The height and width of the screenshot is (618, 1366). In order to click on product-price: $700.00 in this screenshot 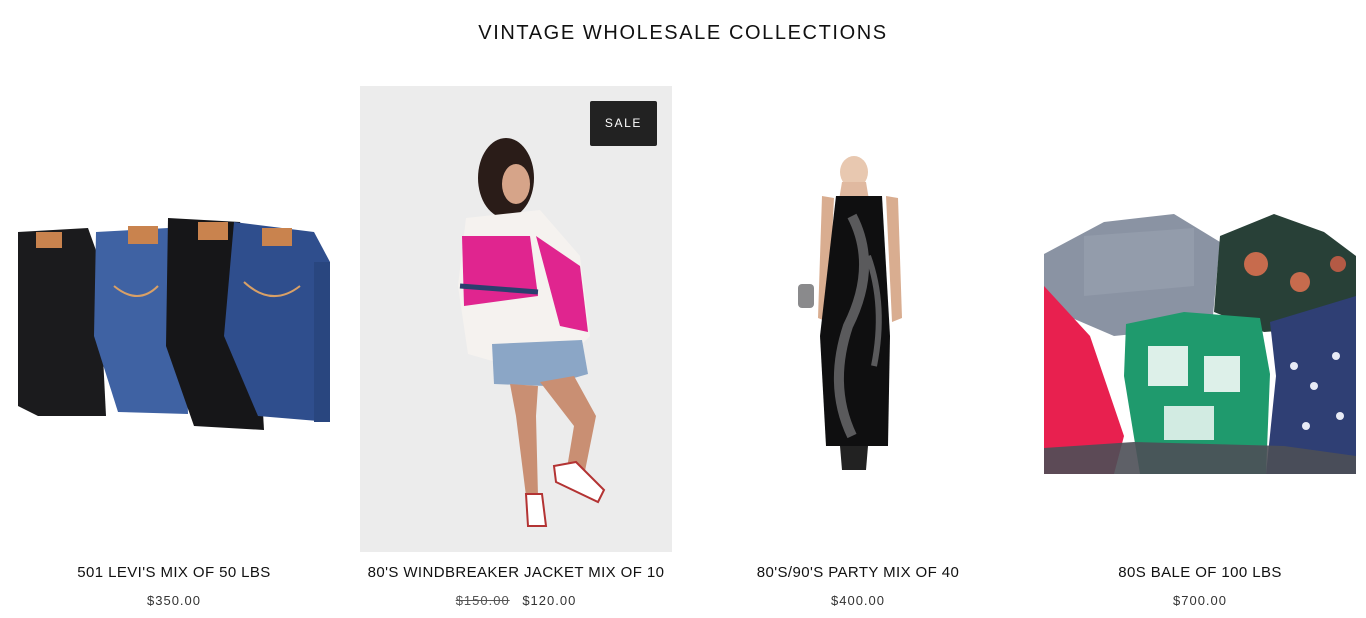, I will do `click(1200, 600)`.